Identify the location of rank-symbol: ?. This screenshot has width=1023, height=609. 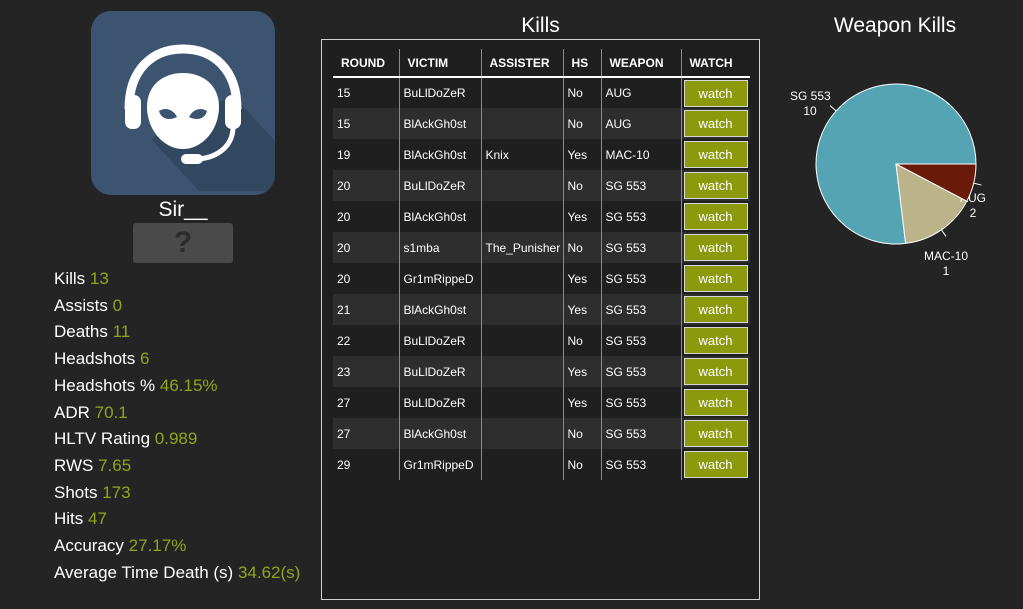
(183, 242).